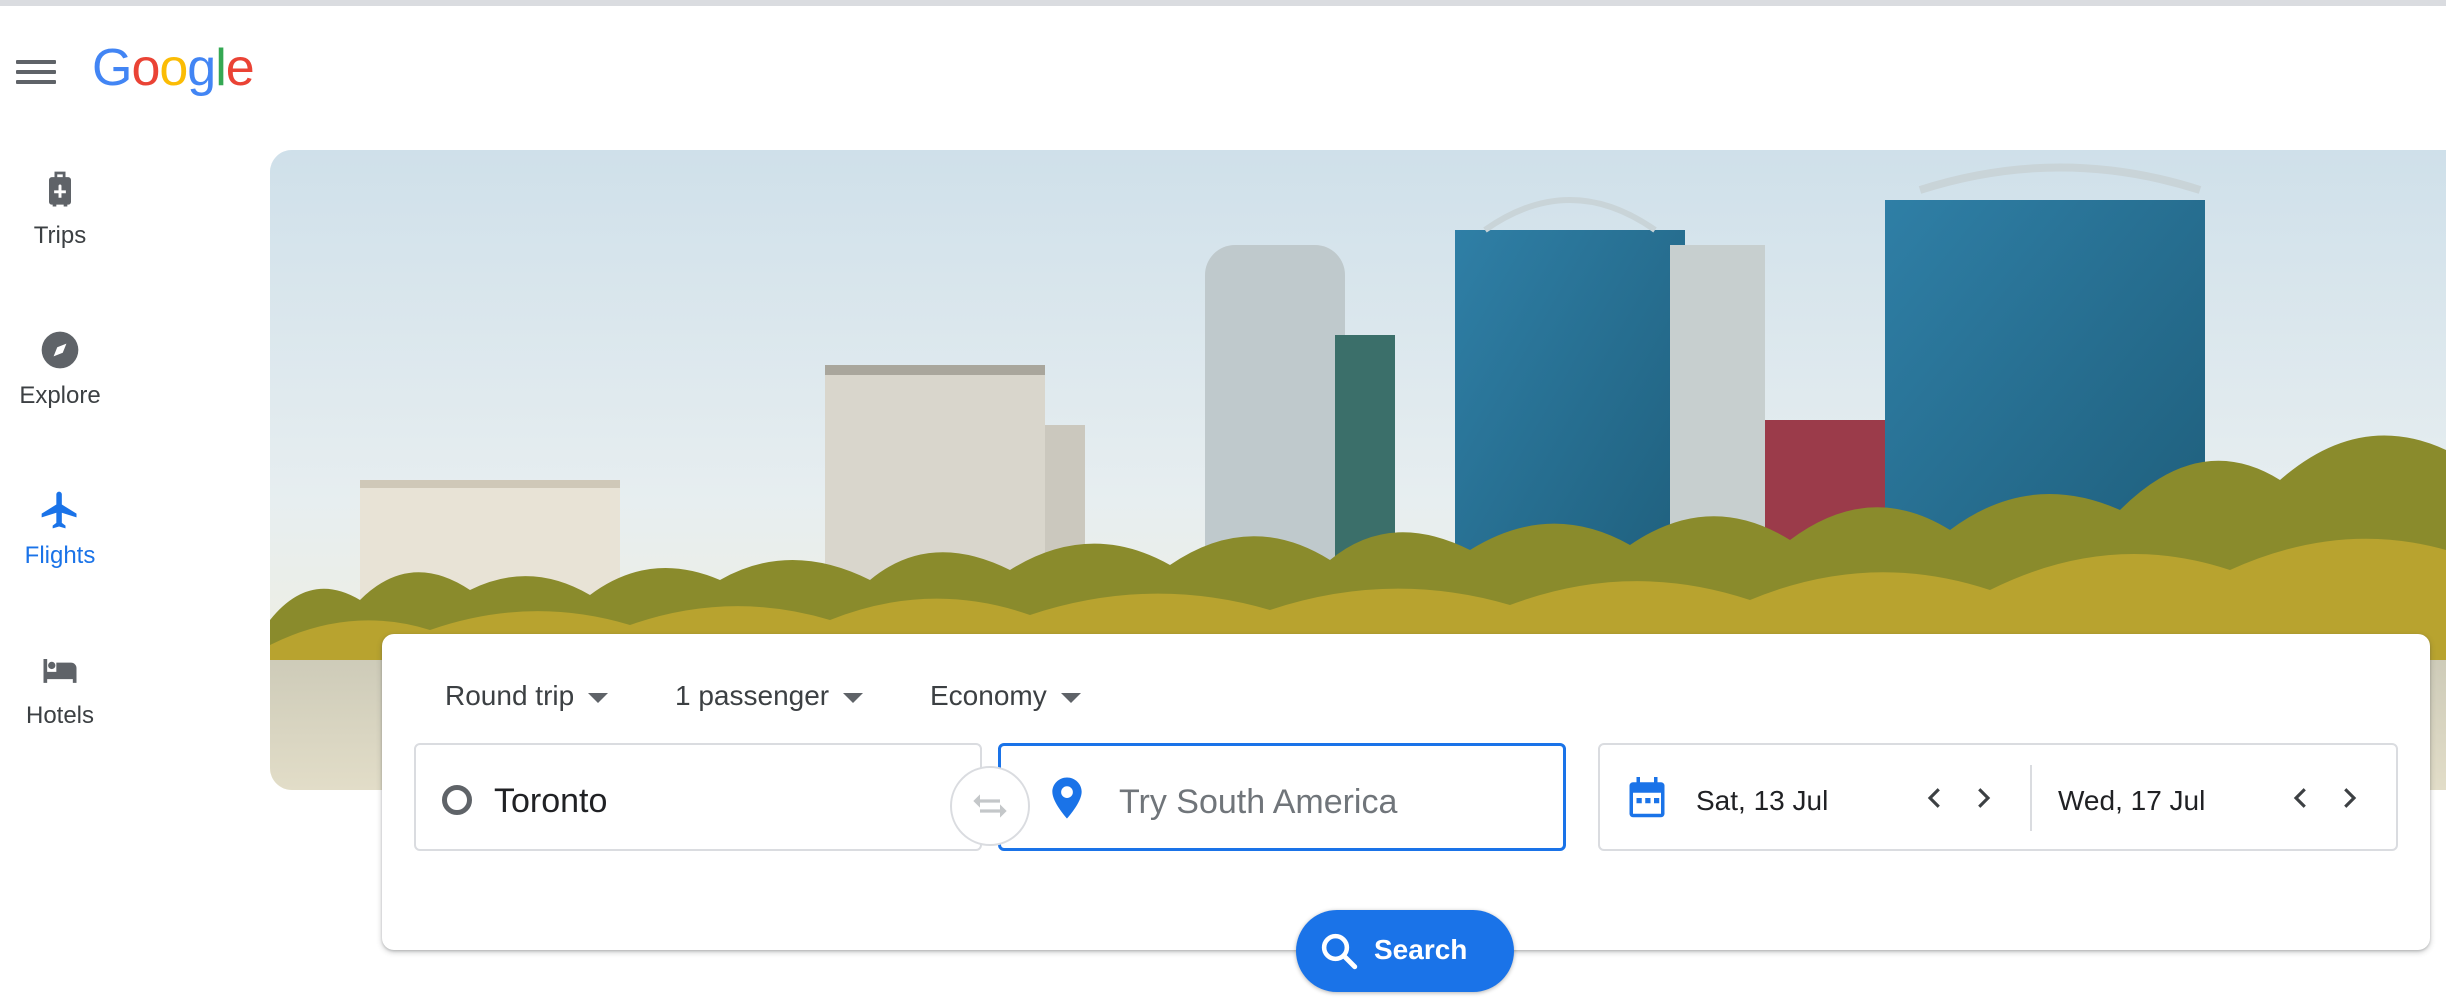 This screenshot has width=2446, height=998. I want to click on sidebar-item-hotels: Hotels, so click(60, 689).